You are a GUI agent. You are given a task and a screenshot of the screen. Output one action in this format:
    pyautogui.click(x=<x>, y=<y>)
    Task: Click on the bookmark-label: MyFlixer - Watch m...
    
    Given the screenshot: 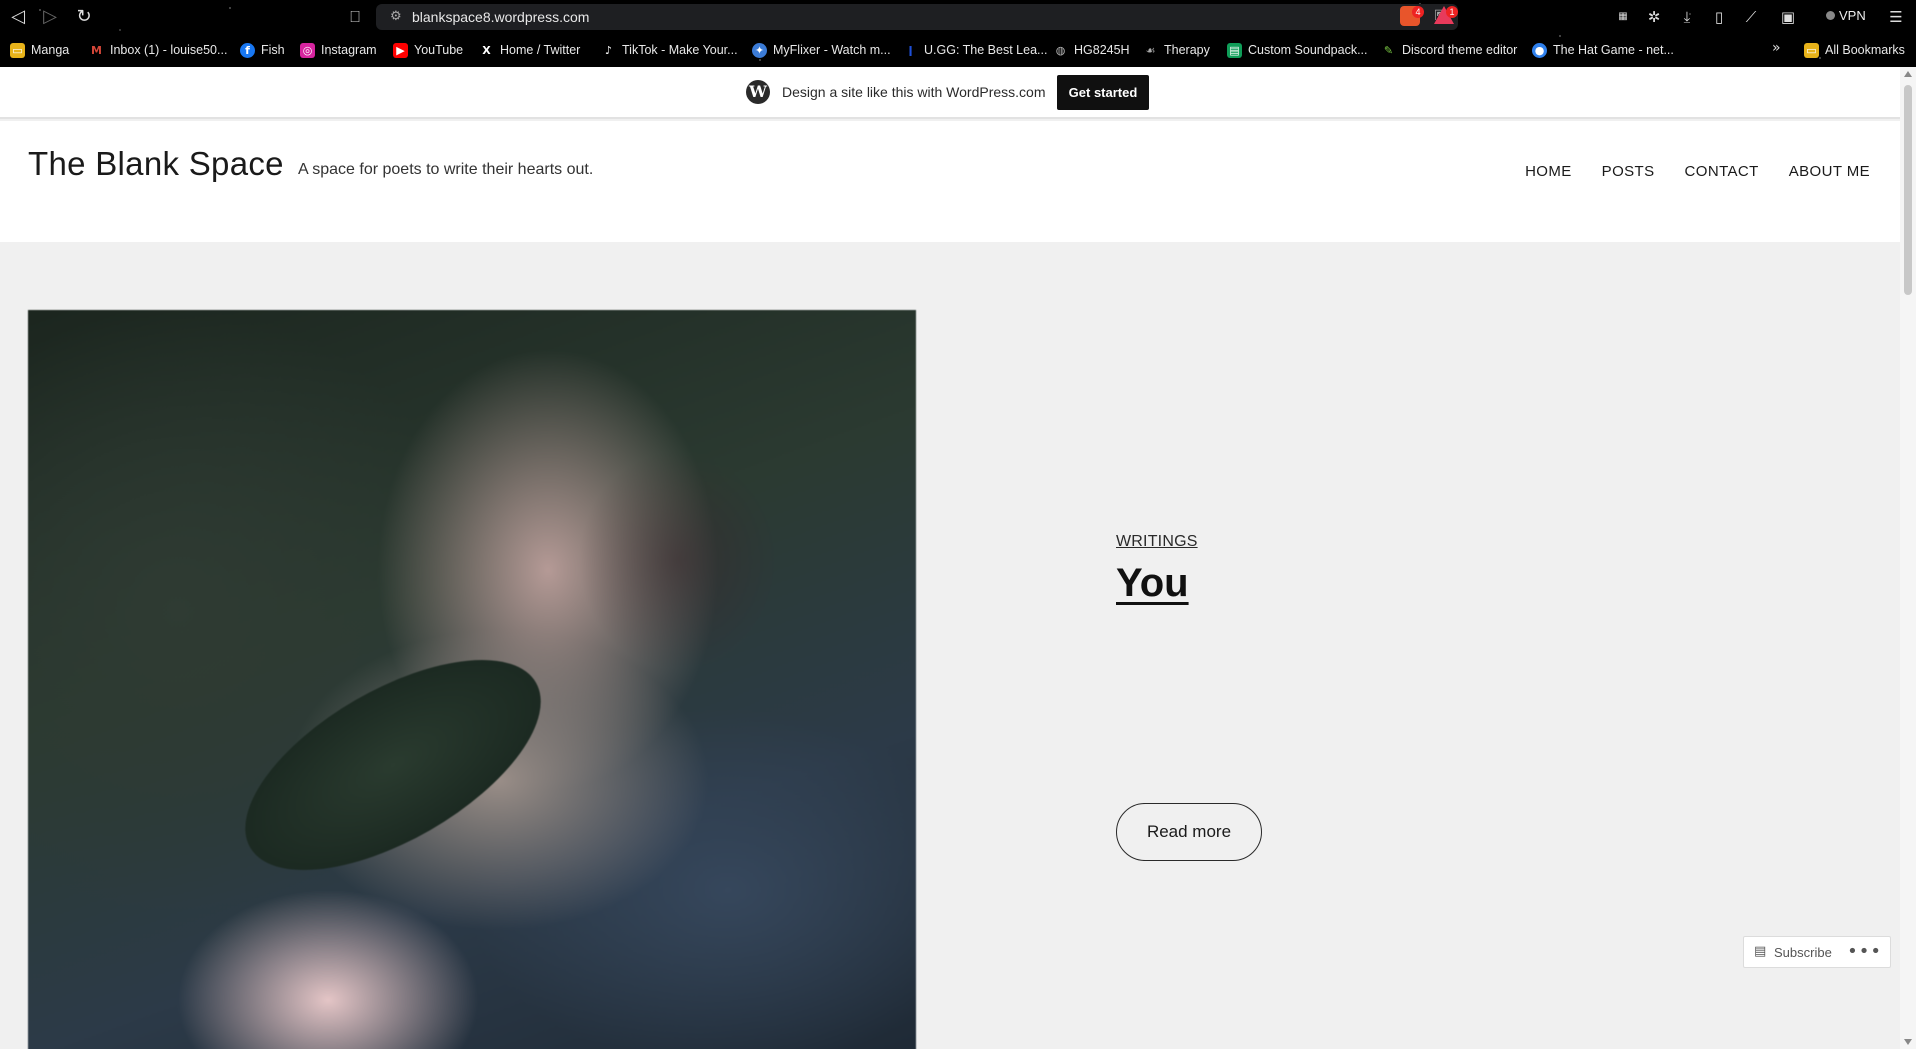 What is the action you would take?
    pyautogui.click(x=832, y=50)
    